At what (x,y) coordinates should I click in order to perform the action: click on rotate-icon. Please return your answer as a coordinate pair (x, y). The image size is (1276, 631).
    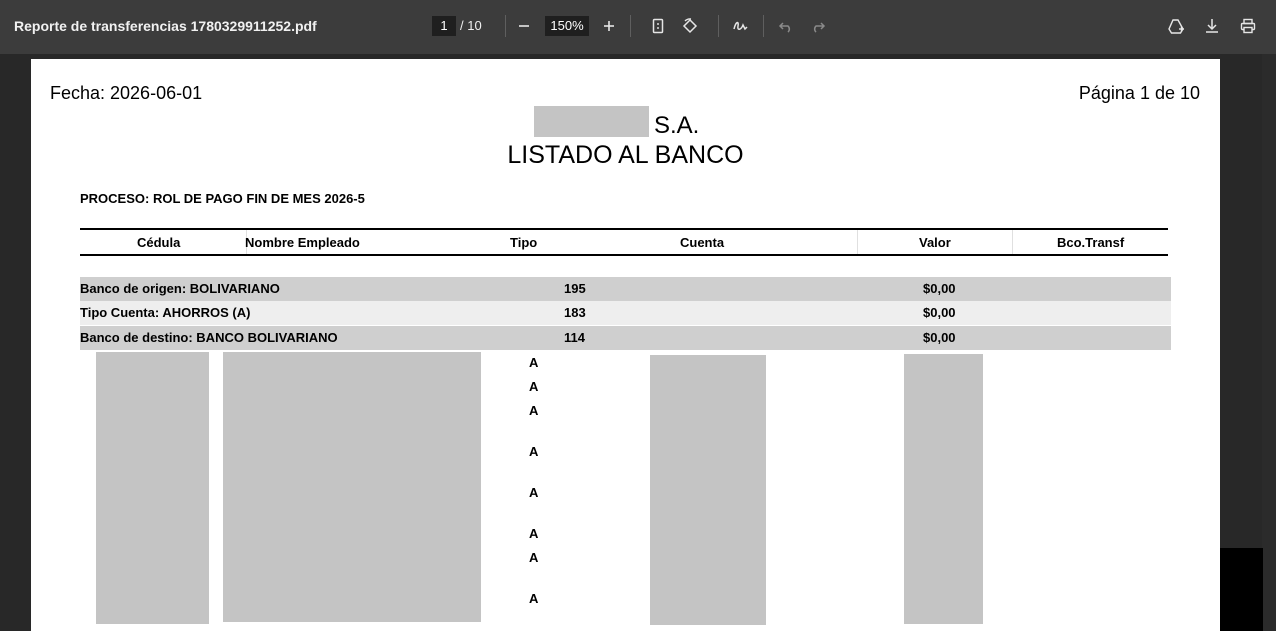
    Looking at the image, I should click on (690, 26).